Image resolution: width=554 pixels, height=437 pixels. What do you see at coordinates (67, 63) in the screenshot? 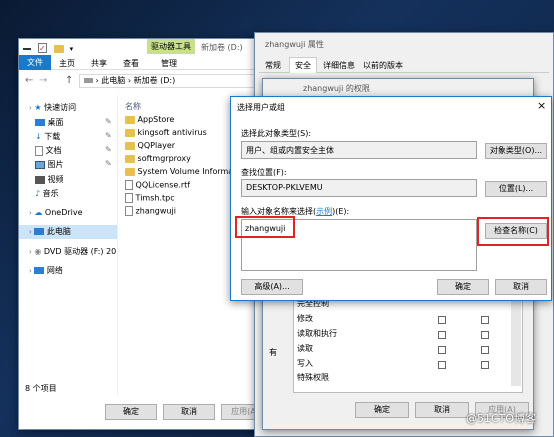
I see `tab-home: 主页` at bounding box center [67, 63].